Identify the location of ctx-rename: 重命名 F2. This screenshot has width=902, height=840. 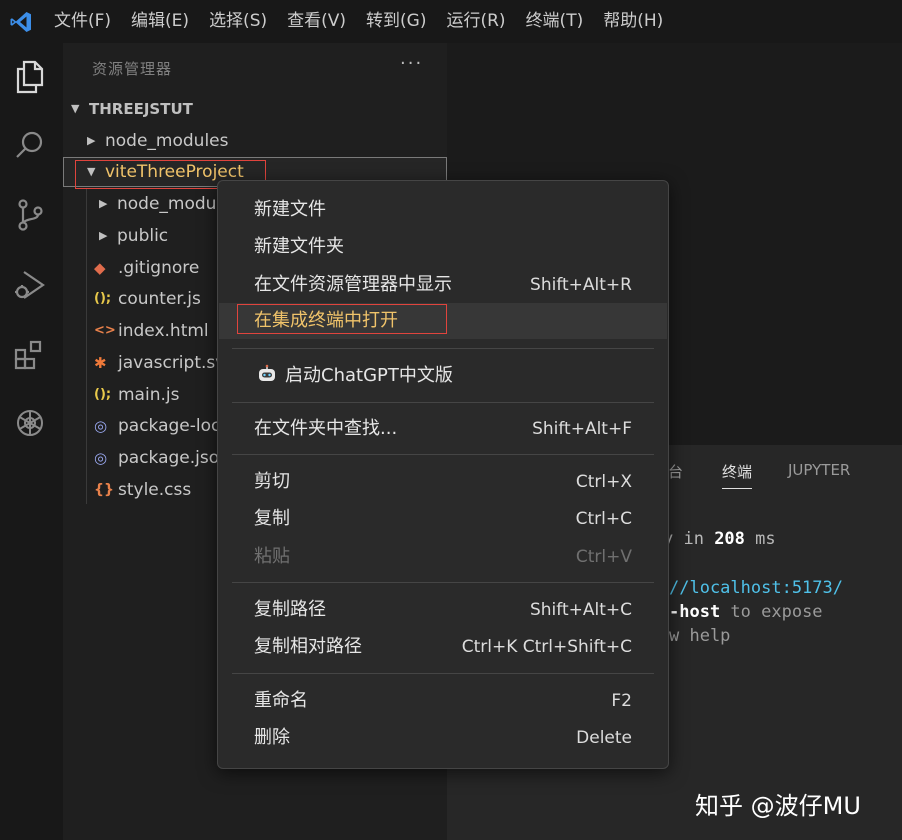
(443, 701).